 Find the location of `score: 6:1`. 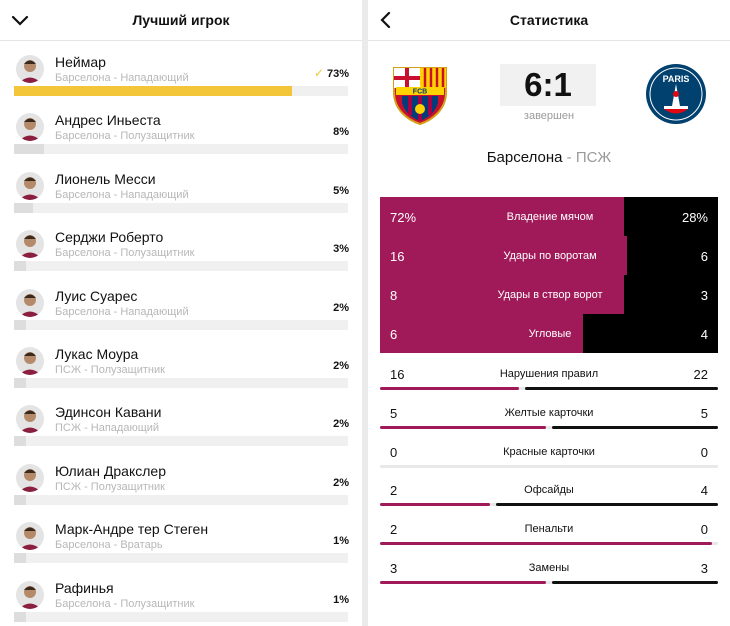

score: 6:1 is located at coordinates (548, 85).